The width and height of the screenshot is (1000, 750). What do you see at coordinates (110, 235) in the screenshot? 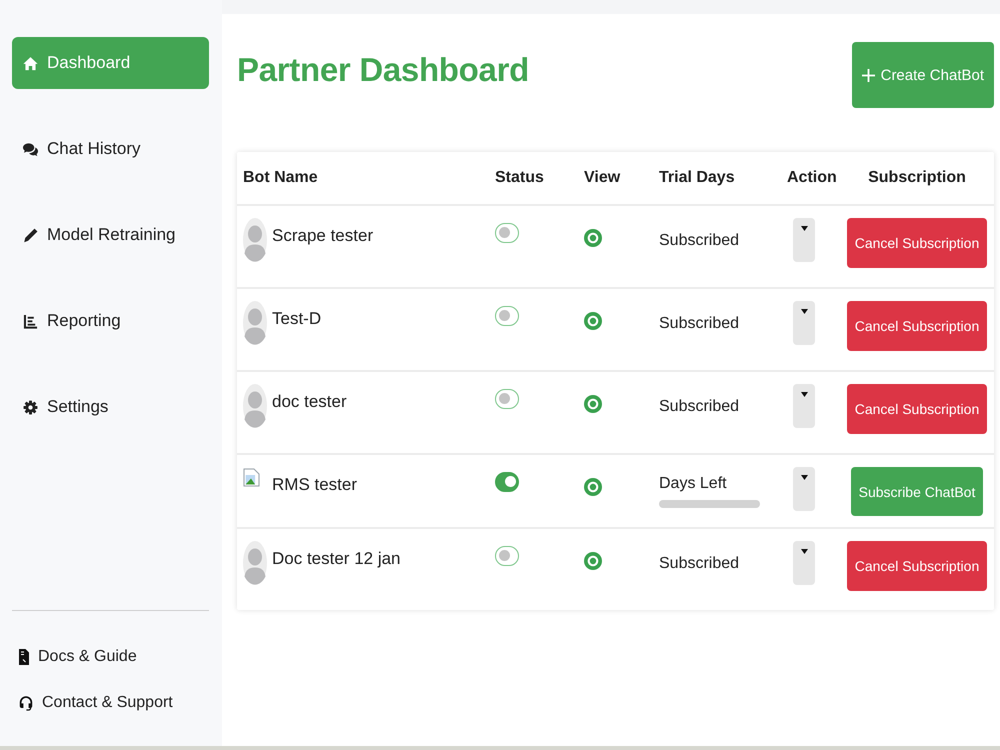
I see `sidebar-item: Model Retraining` at bounding box center [110, 235].